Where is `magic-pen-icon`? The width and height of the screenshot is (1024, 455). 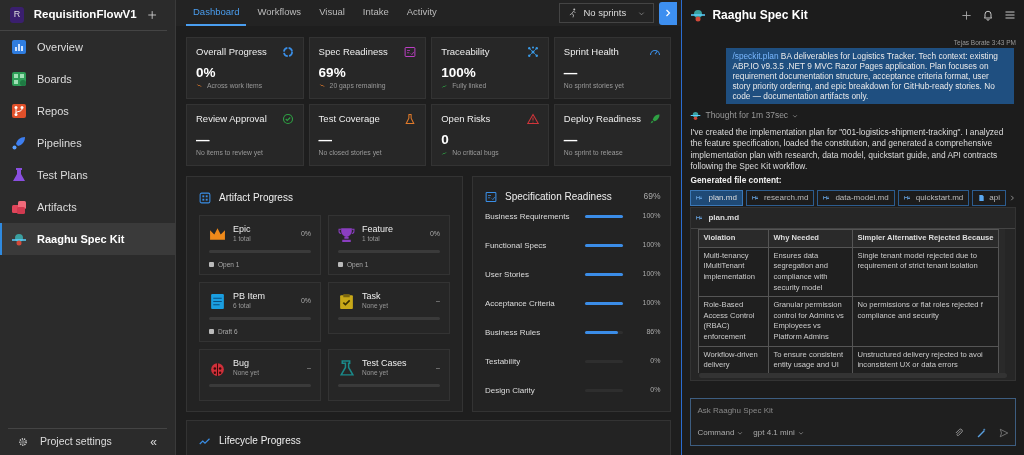 magic-pen-icon is located at coordinates (981, 433).